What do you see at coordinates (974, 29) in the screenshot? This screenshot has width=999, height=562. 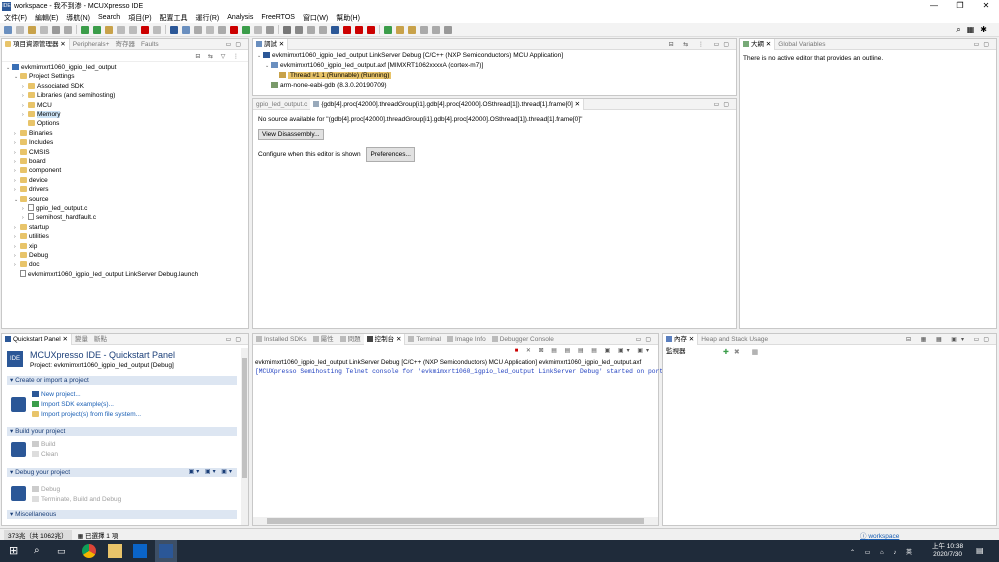 I see `perspective-icon: ▦` at bounding box center [974, 29].